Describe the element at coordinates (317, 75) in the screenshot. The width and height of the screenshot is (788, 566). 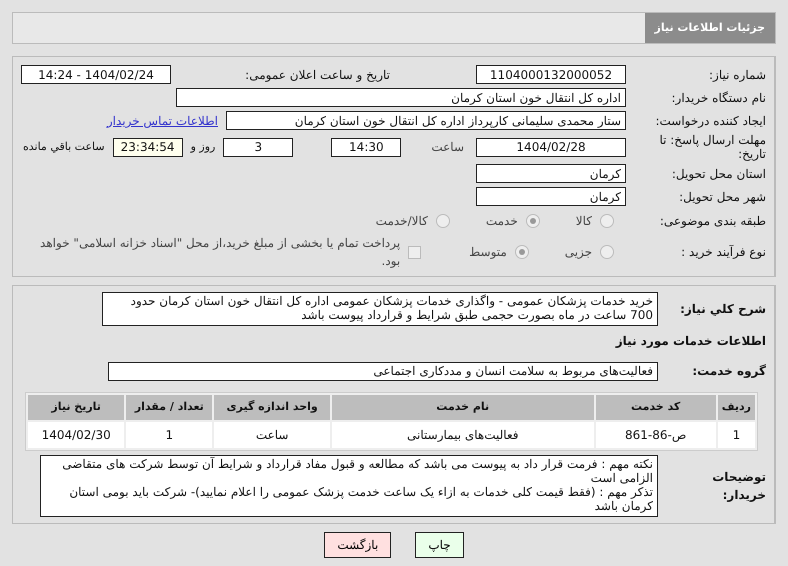
I see `field-label: تاریخ و ساعت اعلان عمومی:` at that location.